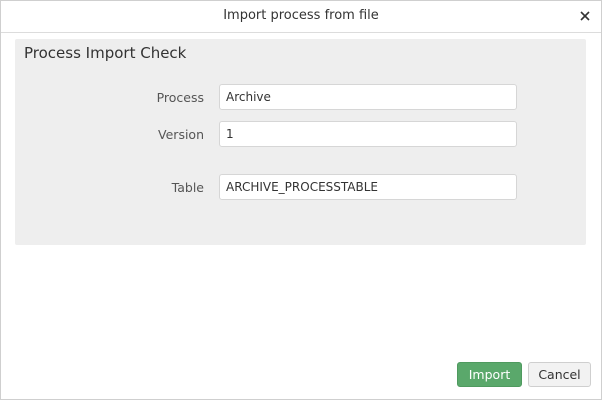  What do you see at coordinates (368, 134) in the screenshot?
I see `version-input` at bounding box center [368, 134].